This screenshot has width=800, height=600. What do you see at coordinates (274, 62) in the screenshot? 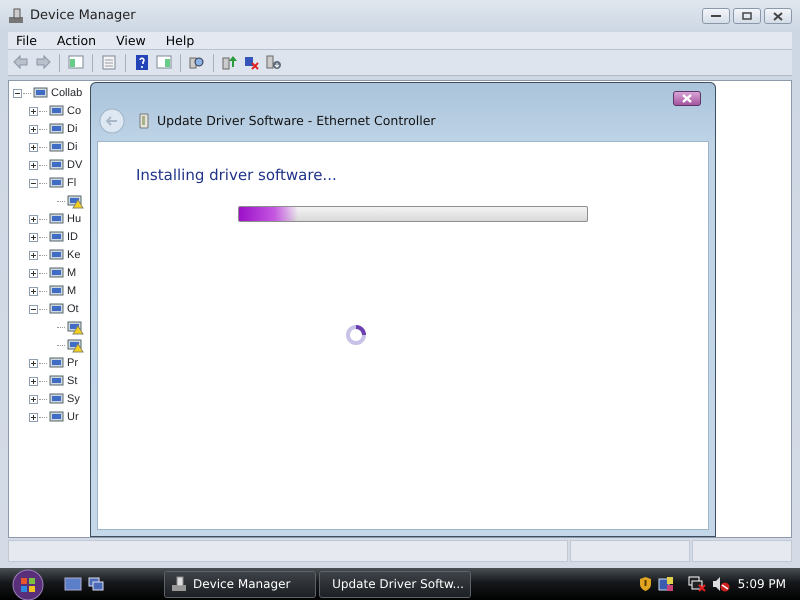
I see `disable-icon` at bounding box center [274, 62].